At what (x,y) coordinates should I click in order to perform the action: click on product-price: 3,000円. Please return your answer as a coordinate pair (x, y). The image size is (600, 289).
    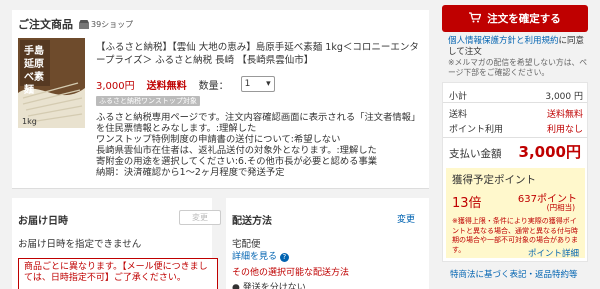
    Looking at the image, I should click on (115, 86).